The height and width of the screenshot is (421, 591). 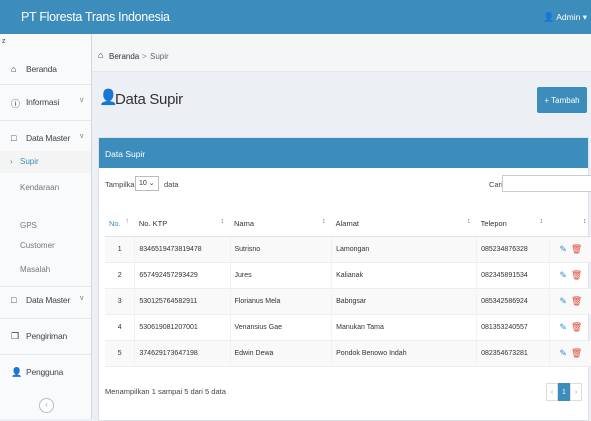 What do you see at coordinates (29, 161) in the screenshot?
I see `sidebar-subitem-label: Supir` at bounding box center [29, 161].